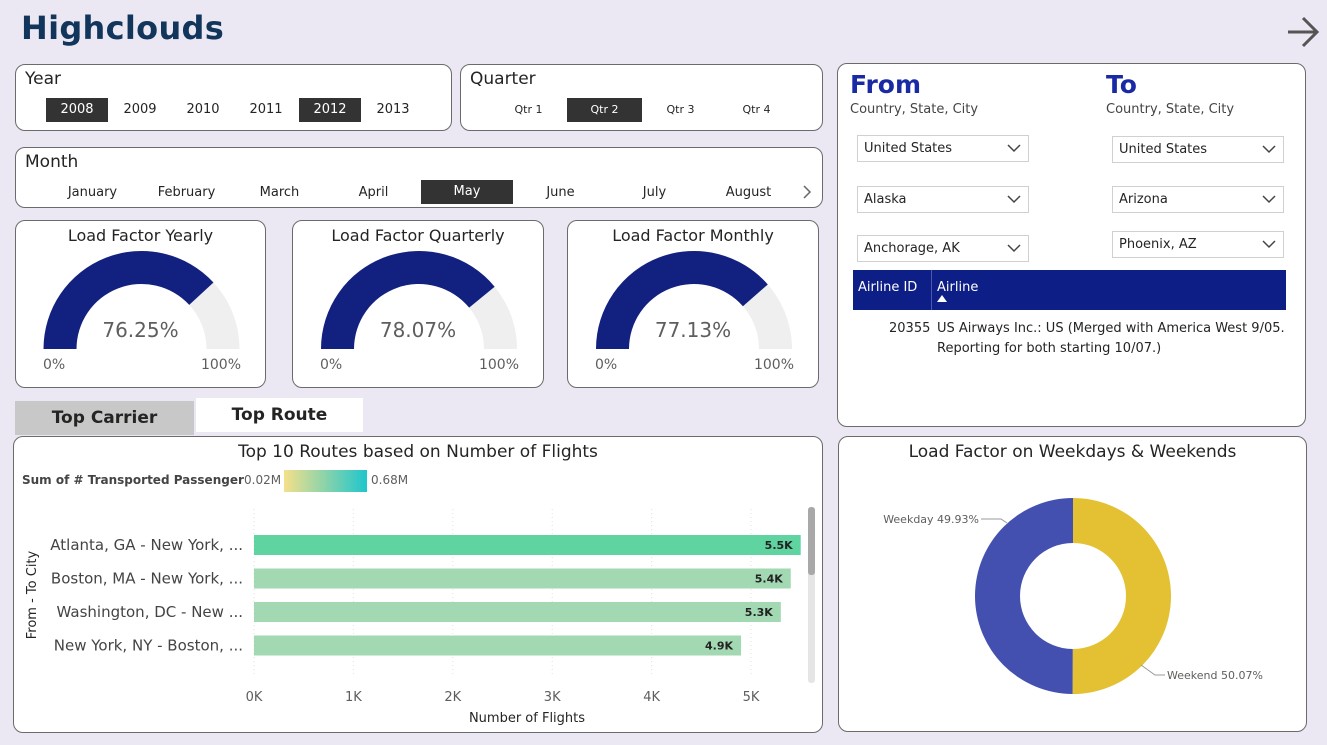  Describe the element at coordinates (748, 193) in the screenshot. I see `month-option-august: August` at that location.